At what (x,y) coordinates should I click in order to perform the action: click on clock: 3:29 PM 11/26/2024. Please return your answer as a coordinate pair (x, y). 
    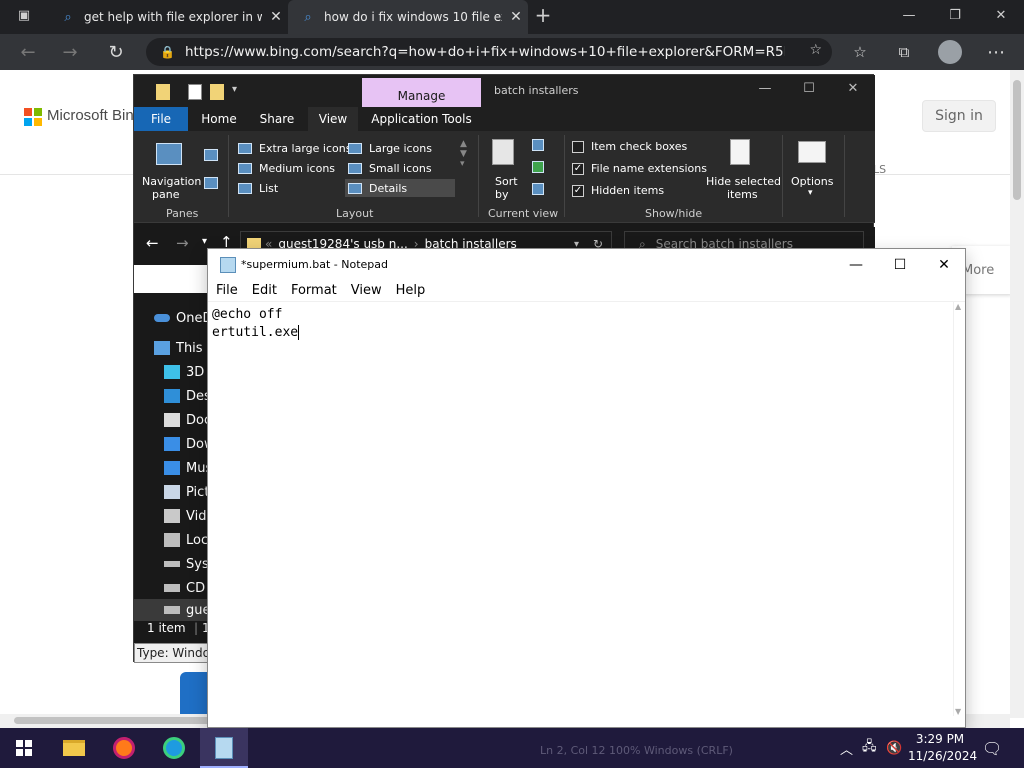
    Looking at the image, I should click on (942, 748).